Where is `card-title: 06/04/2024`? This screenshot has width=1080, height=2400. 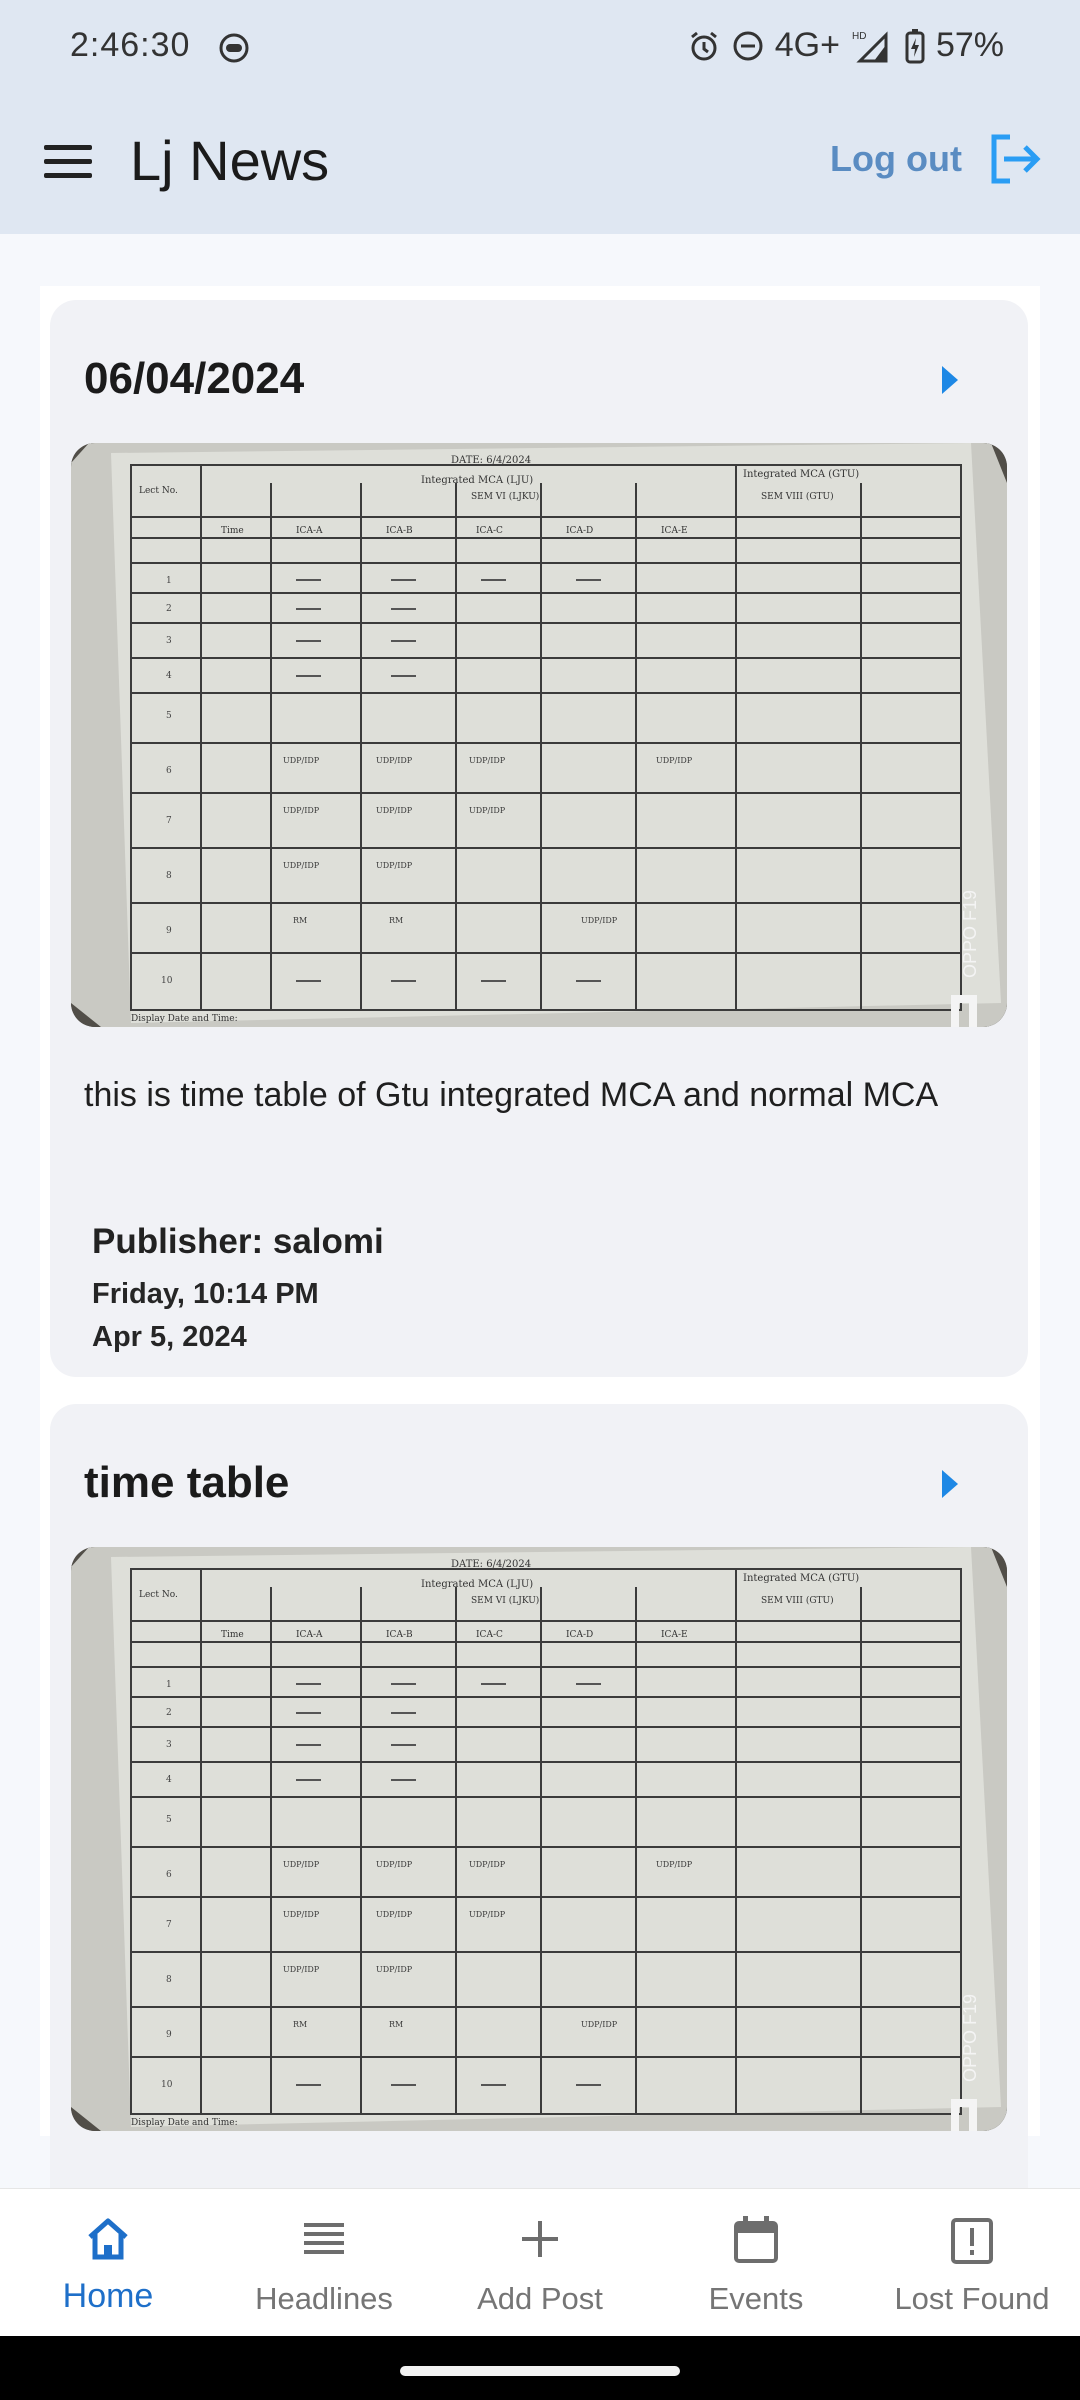 card-title: 06/04/2024 is located at coordinates (194, 378).